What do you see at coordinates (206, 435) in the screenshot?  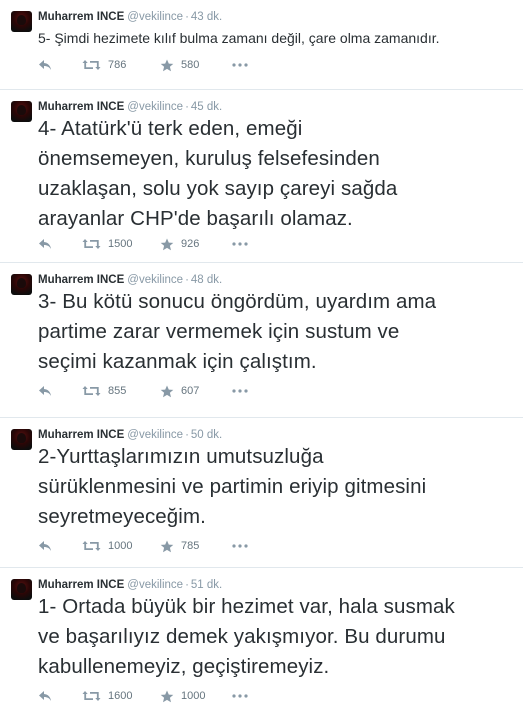 I see `tweet-time: 50 dk.` at bounding box center [206, 435].